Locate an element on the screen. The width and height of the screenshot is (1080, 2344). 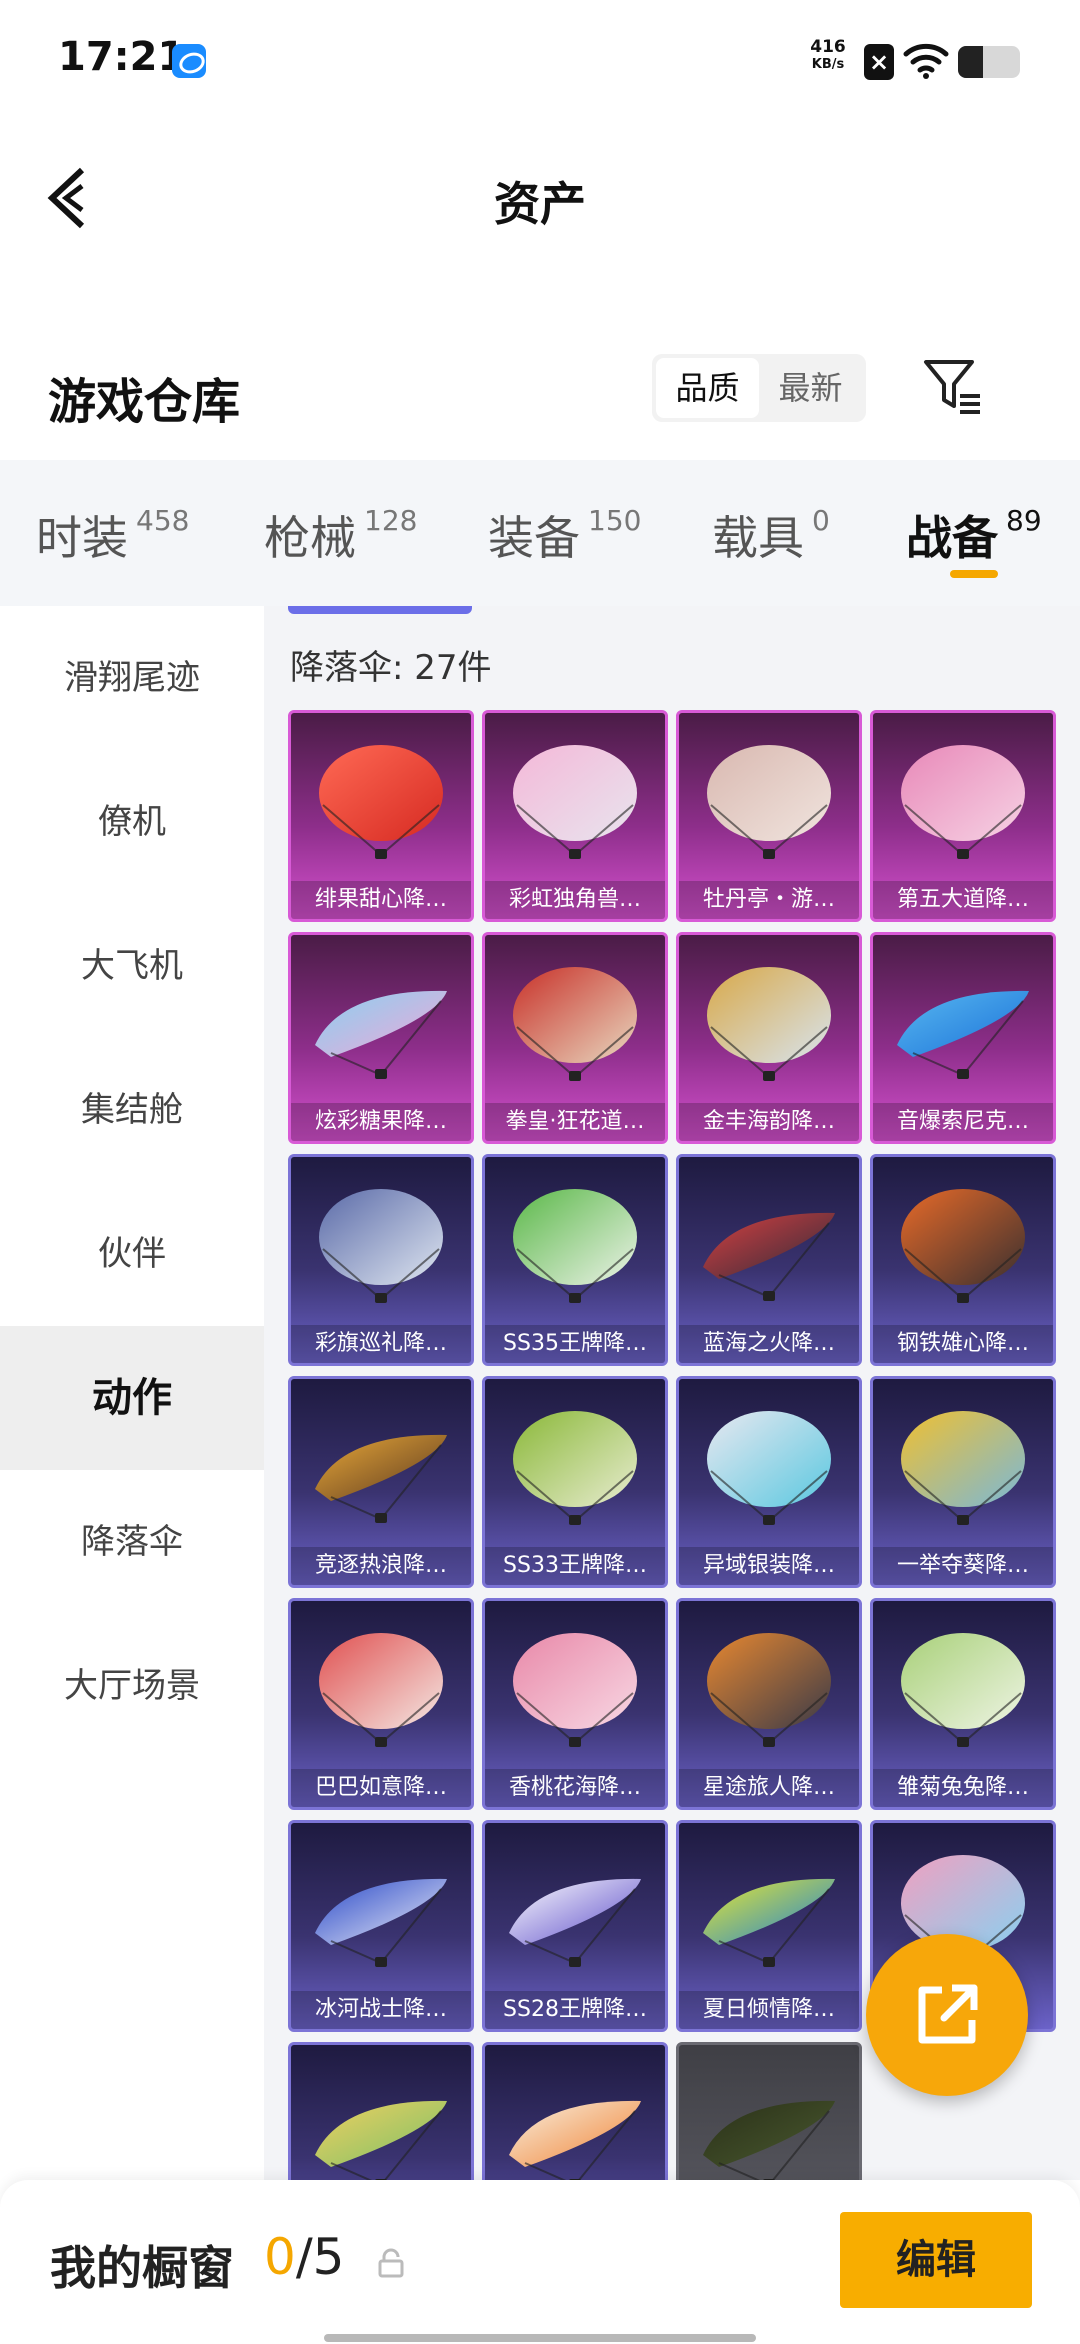
tab-fashion: 时装 458 is located at coordinates (112, 535).